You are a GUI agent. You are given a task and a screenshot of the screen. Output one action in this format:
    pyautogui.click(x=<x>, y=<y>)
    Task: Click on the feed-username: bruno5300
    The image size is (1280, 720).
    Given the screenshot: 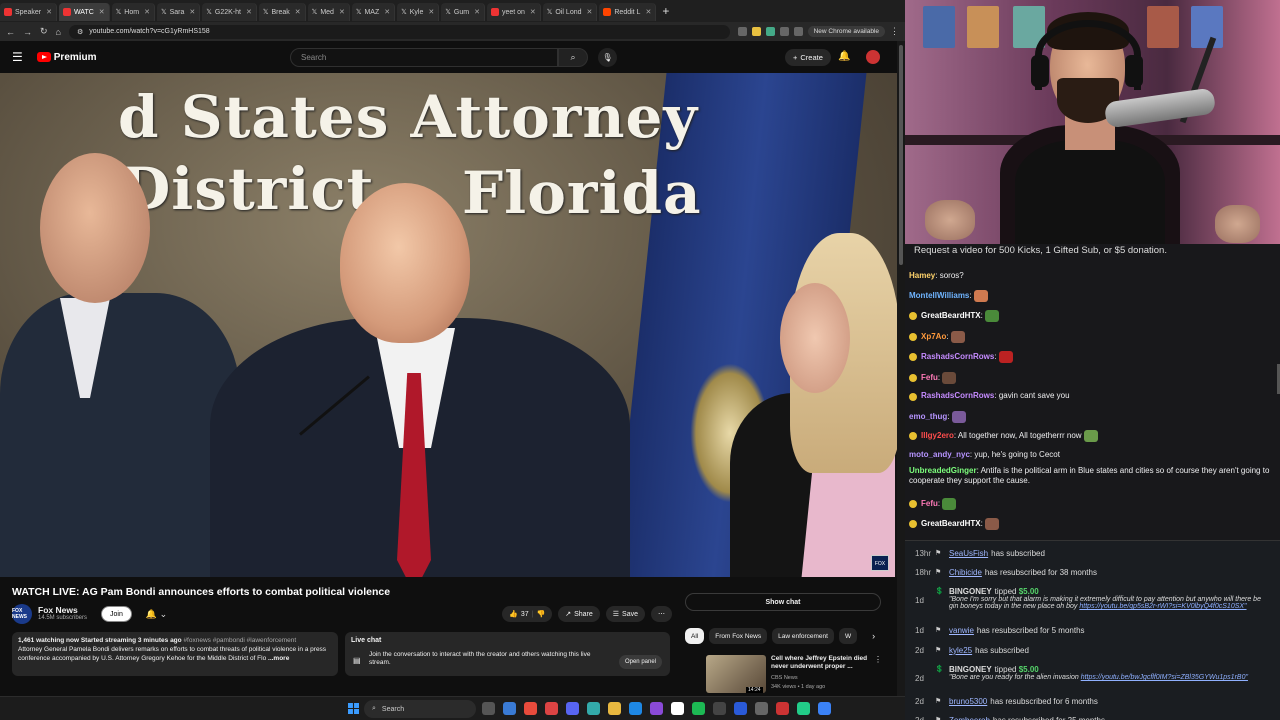 What is the action you would take?
    pyautogui.click(x=968, y=701)
    